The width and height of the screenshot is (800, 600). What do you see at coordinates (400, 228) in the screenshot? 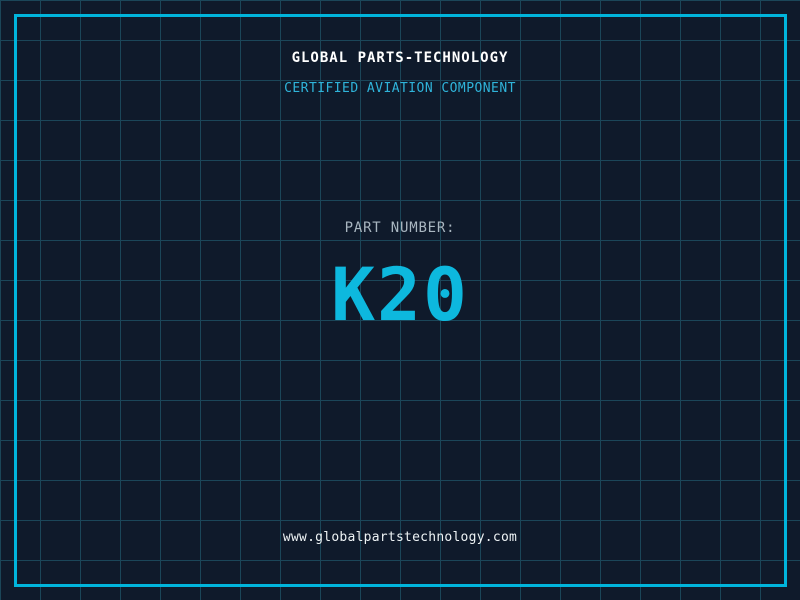
I see `part-number-label: PART NUMBER:` at bounding box center [400, 228].